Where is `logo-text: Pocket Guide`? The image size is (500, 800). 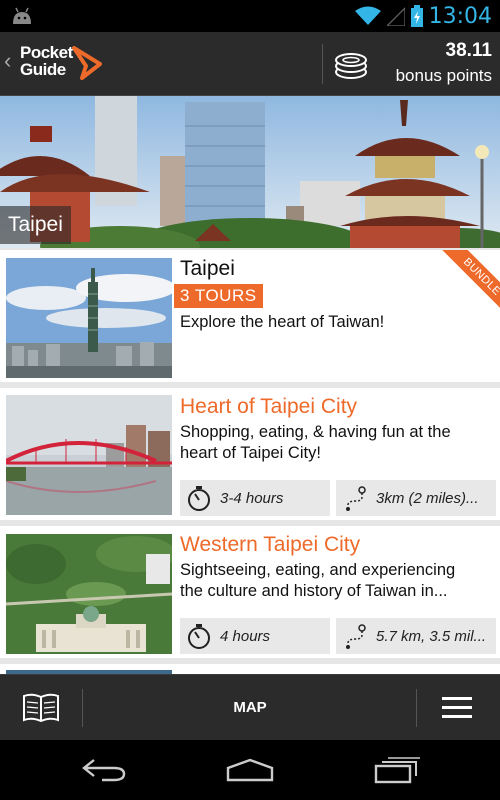
logo-text: Pocket Guide is located at coordinates (46, 61).